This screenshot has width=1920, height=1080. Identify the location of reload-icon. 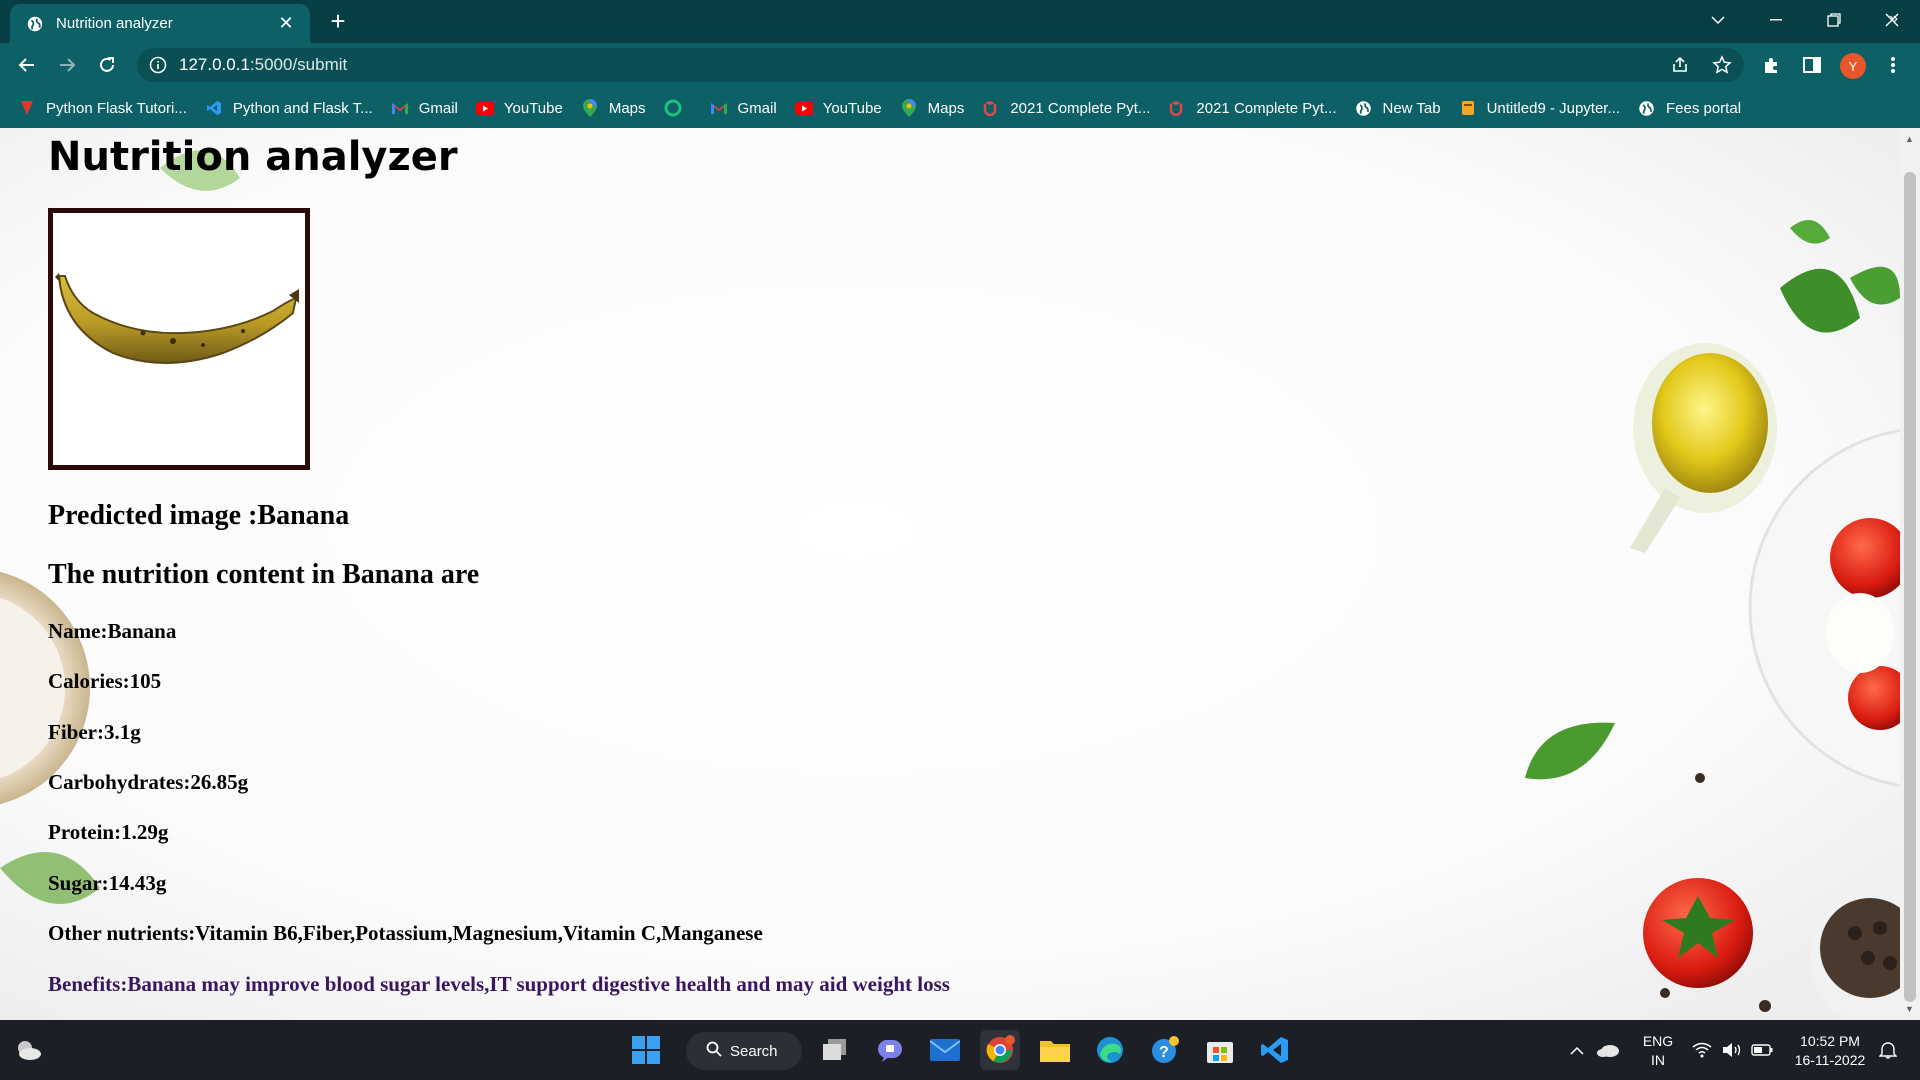
(107, 64).